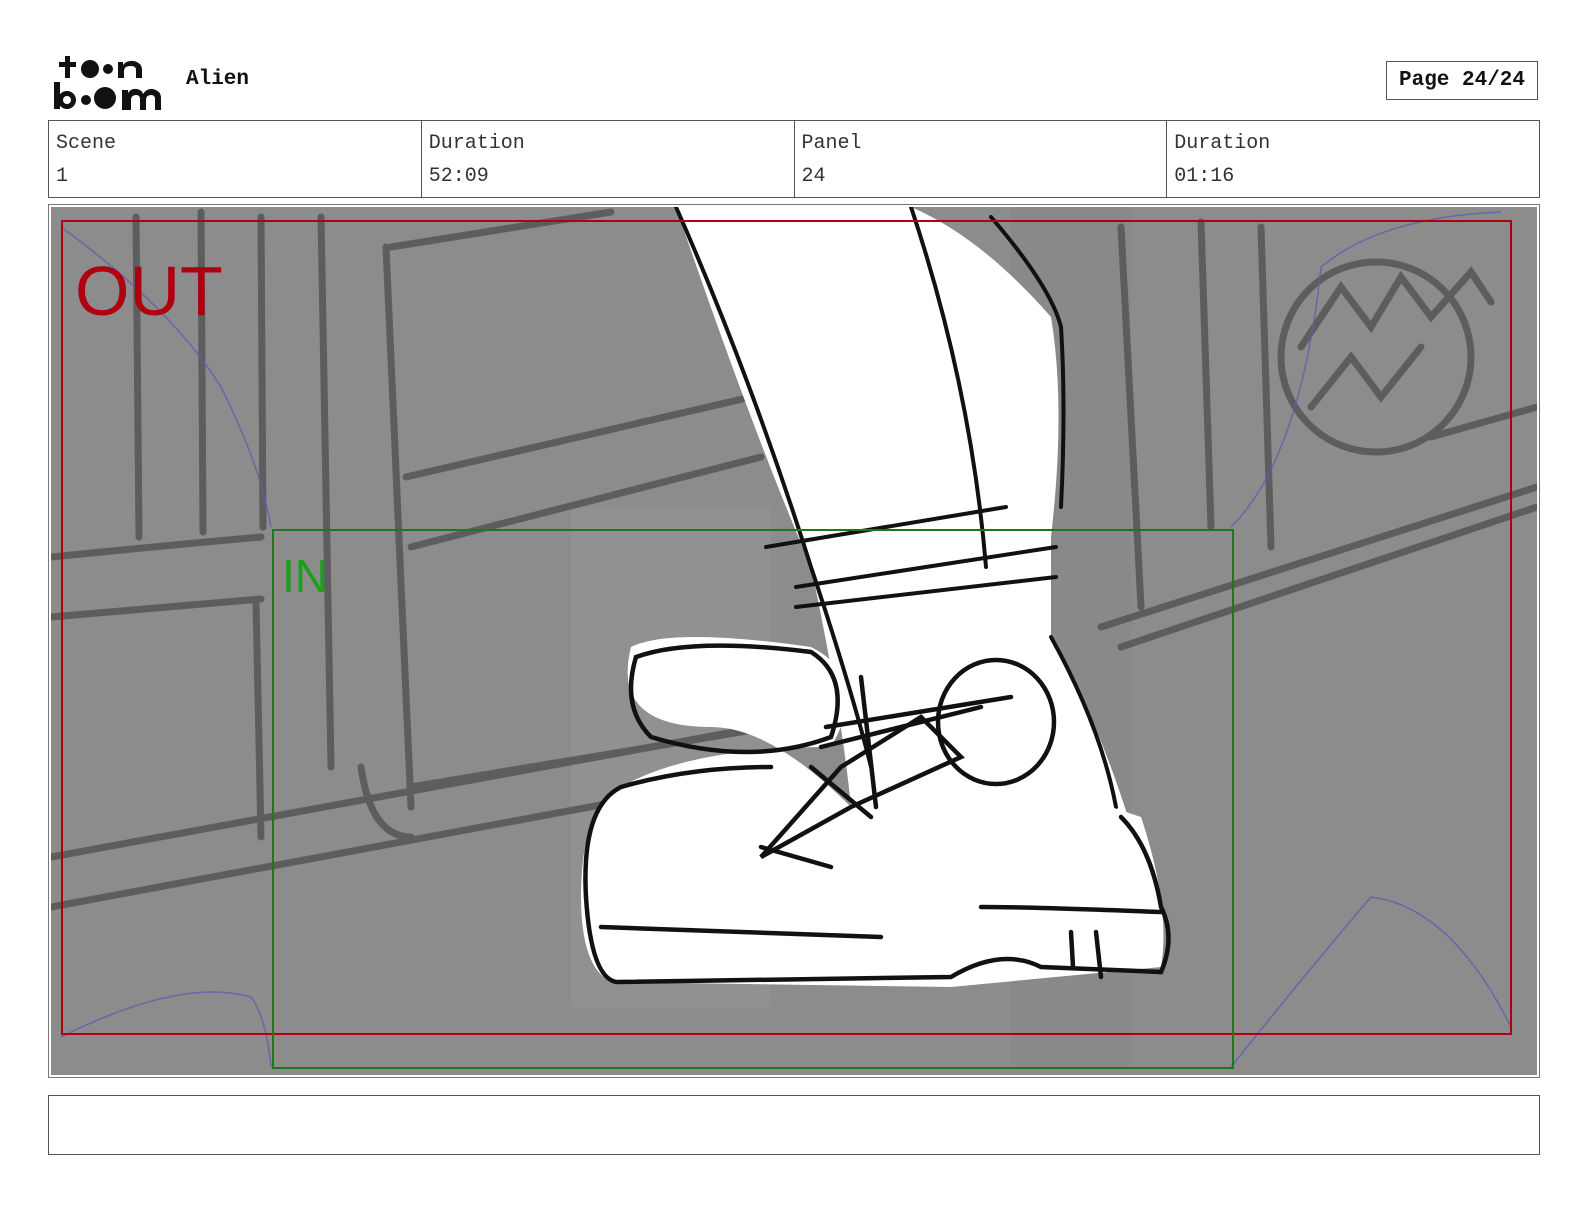 The height and width of the screenshot is (1224, 1584). I want to click on panel-duration-cell: Duration 01:16, so click(1353, 159).